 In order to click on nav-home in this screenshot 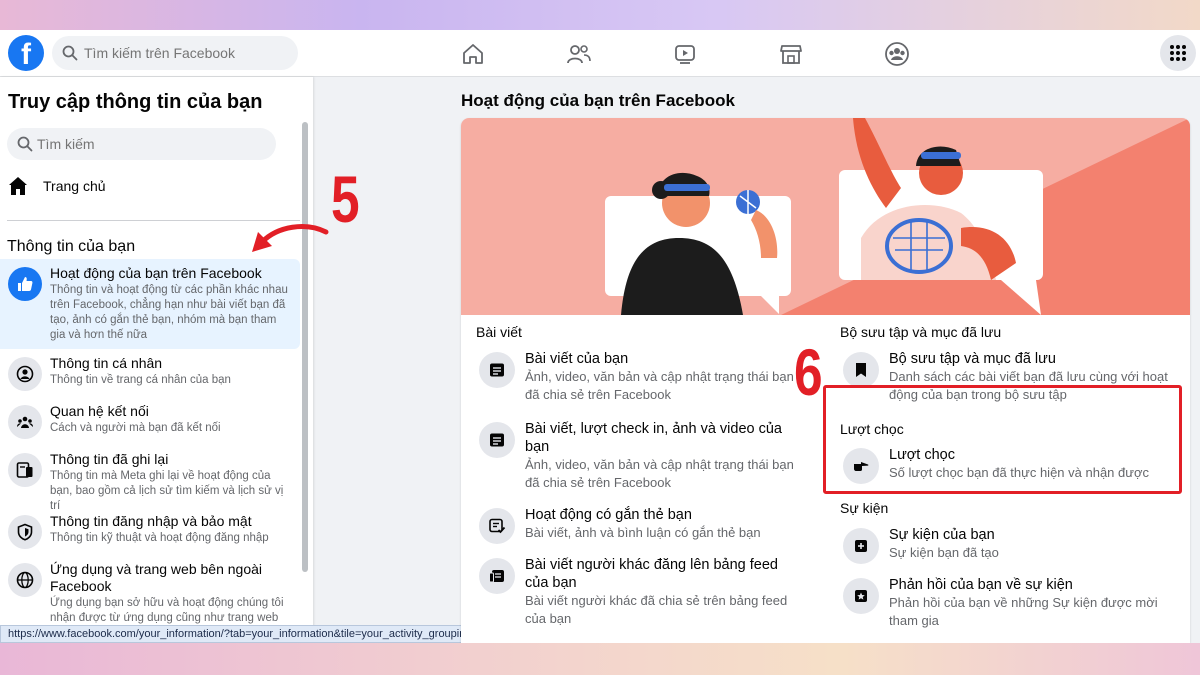, I will do `click(473, 53)`.